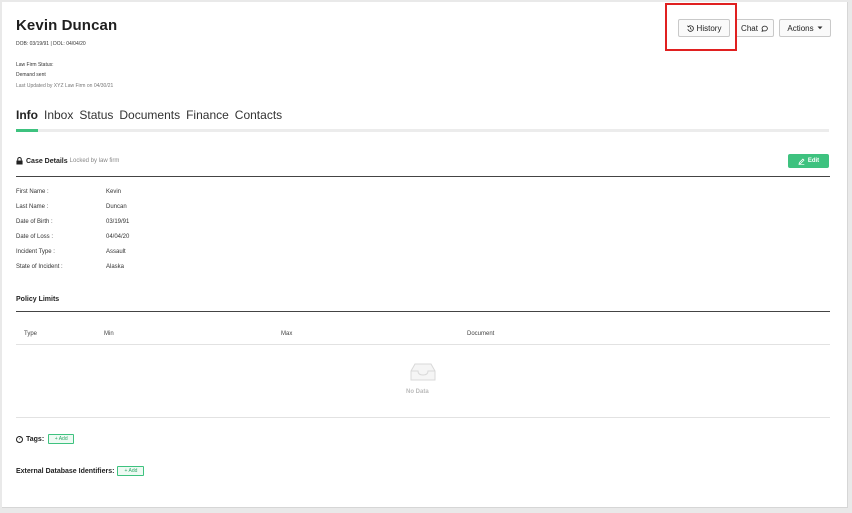 This screenshot has width=852, height=513. Describe the element at coordinates (31, 75) in the screenshot. I see `demand-status: Demand sent` at that location.